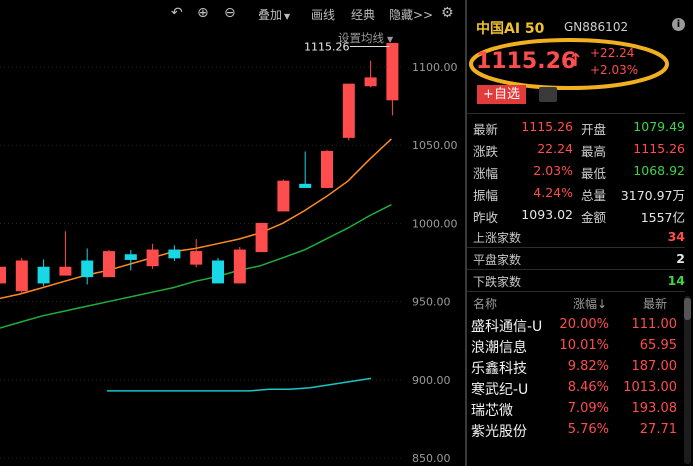 The image size is (693, 466). Describe the element at coordinates (431, 302) in the screenshot. I see `y-tick-label: 950.00` at that location.